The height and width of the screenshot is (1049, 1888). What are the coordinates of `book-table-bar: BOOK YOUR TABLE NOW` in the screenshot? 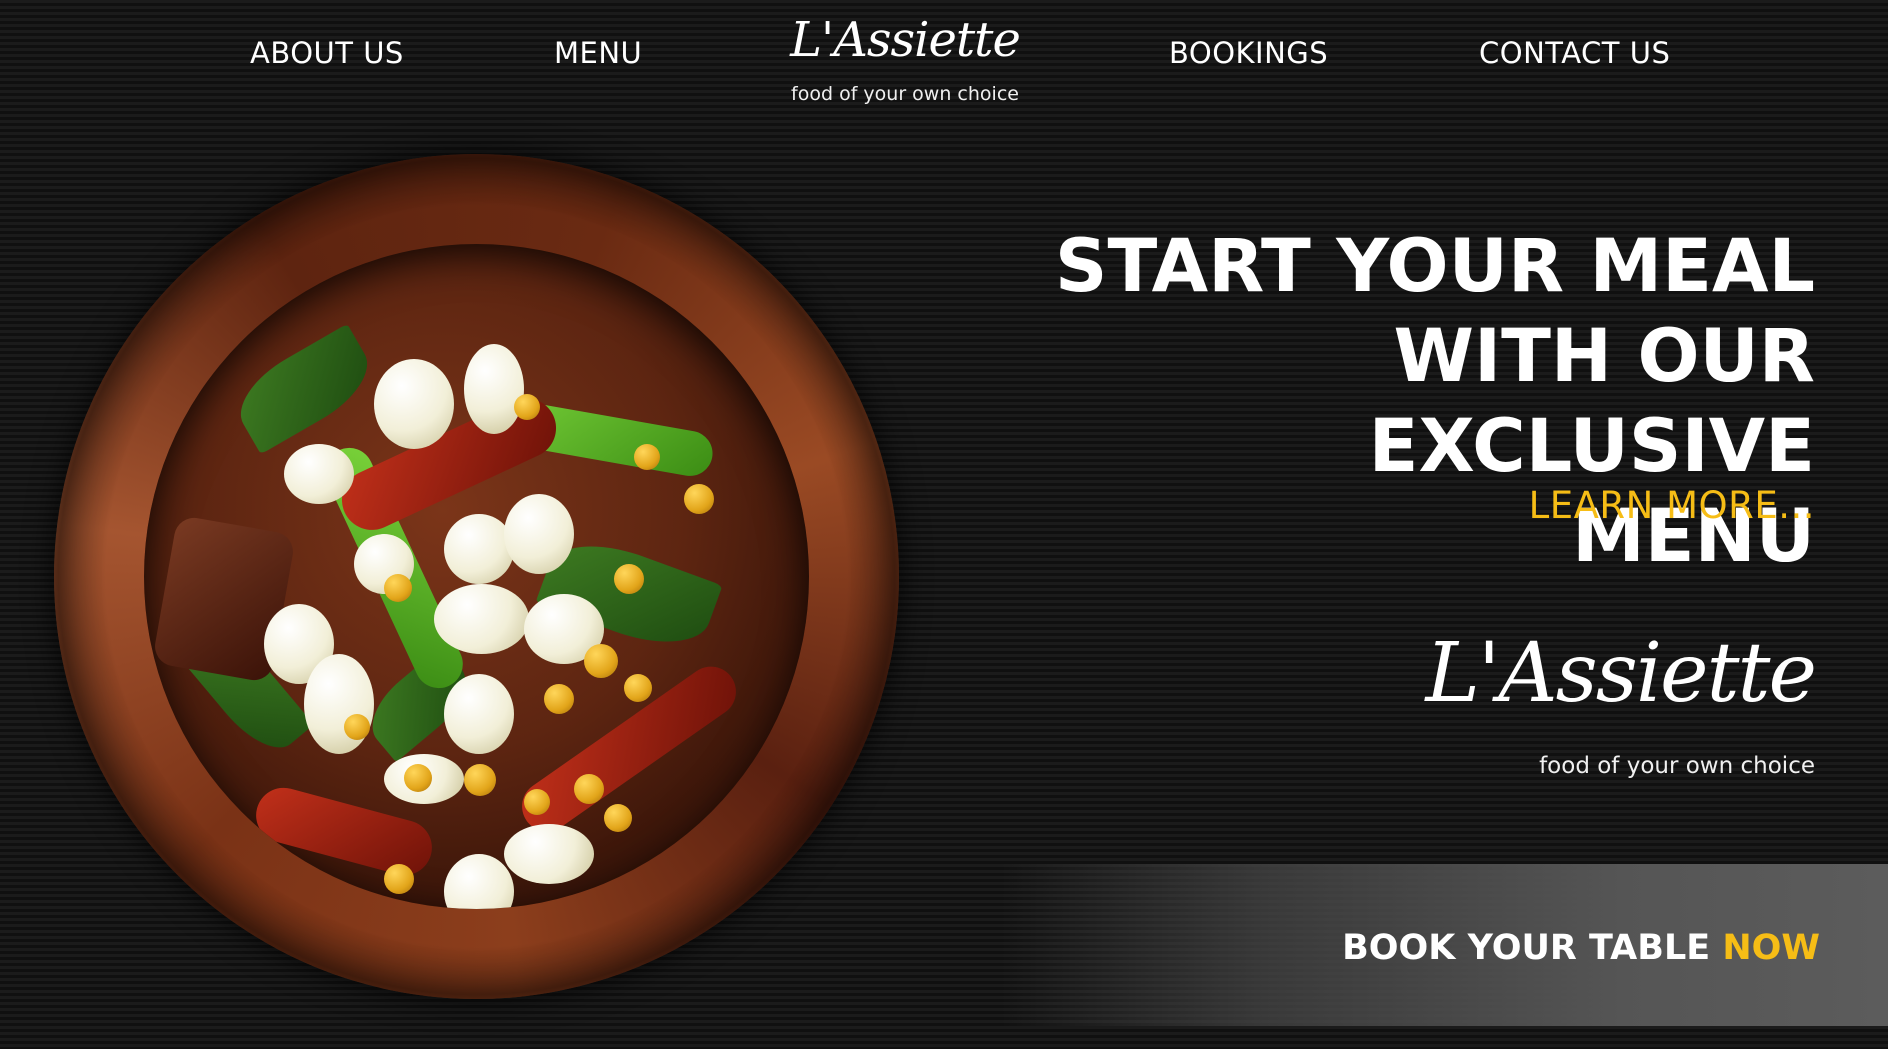 It's located at (1444, 945).